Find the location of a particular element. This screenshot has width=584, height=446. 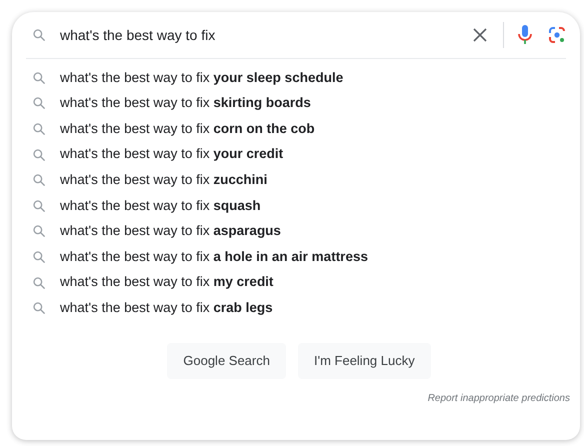

suggestion-item: what's the best way to fix asparagus is located at coordinates (296, 231).